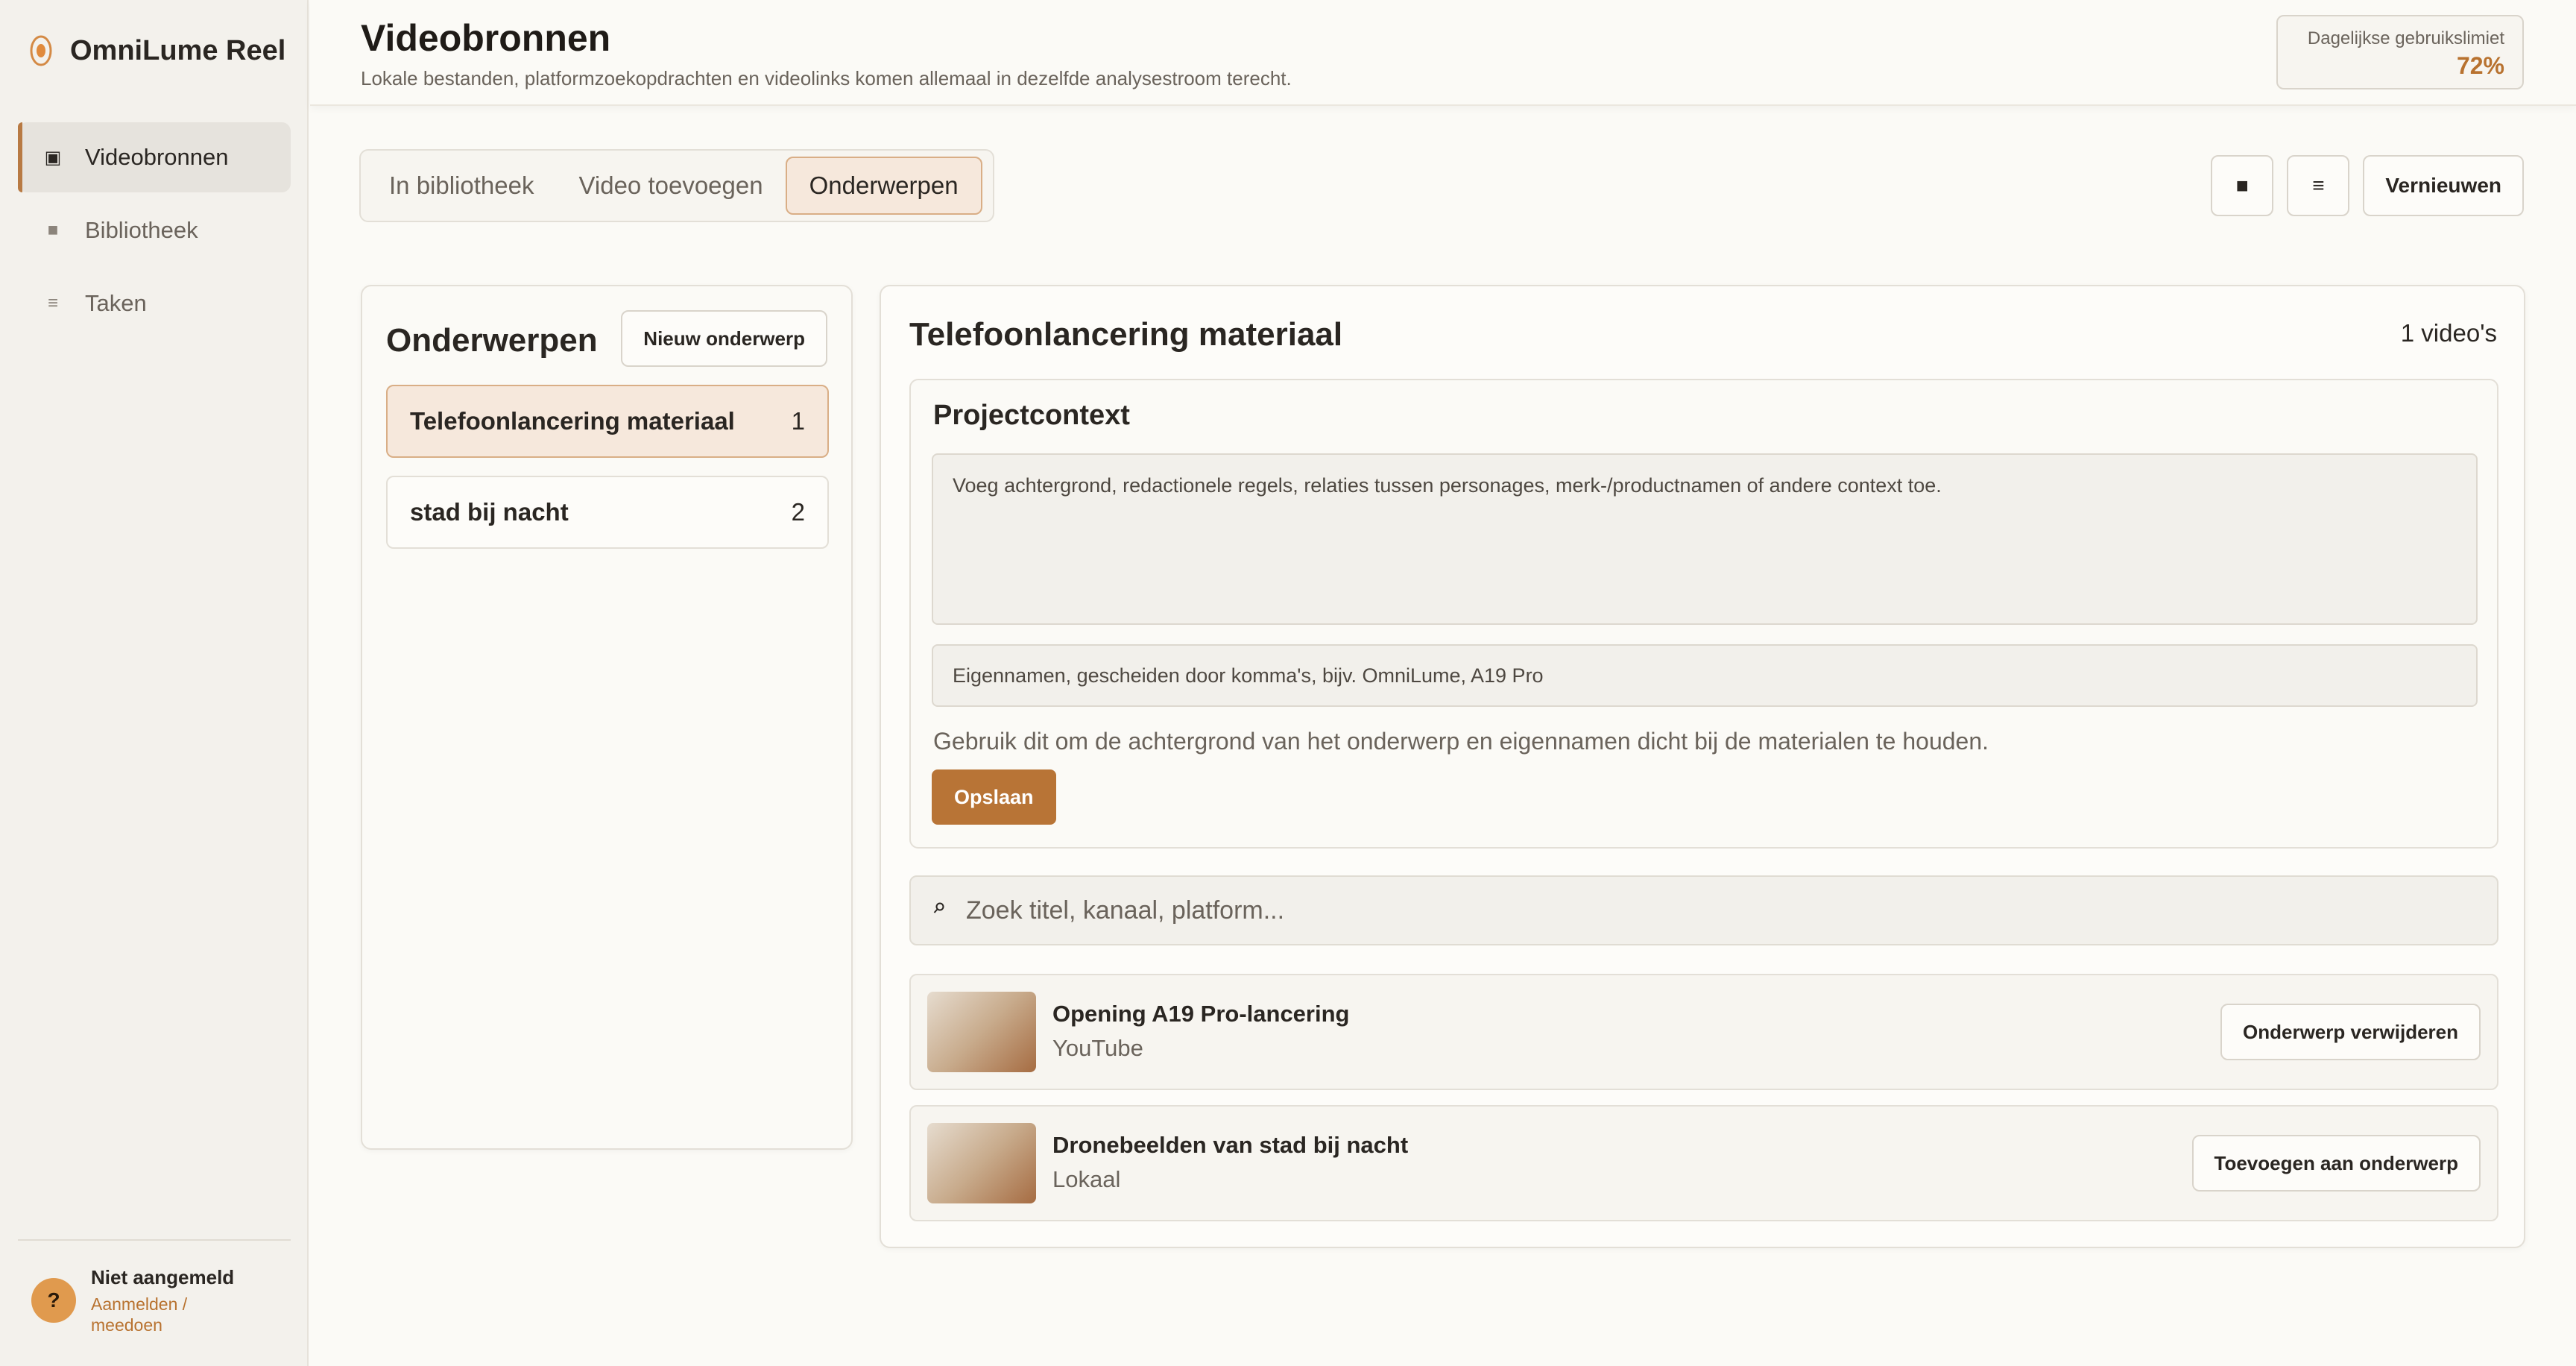 Image resolution: width=2576 pixels, height=1366 pixels. Describe the element at coordinates (1201, 1014) in the screenshot. I see `video-title: Opening A19 Pro-lancering` at that location.